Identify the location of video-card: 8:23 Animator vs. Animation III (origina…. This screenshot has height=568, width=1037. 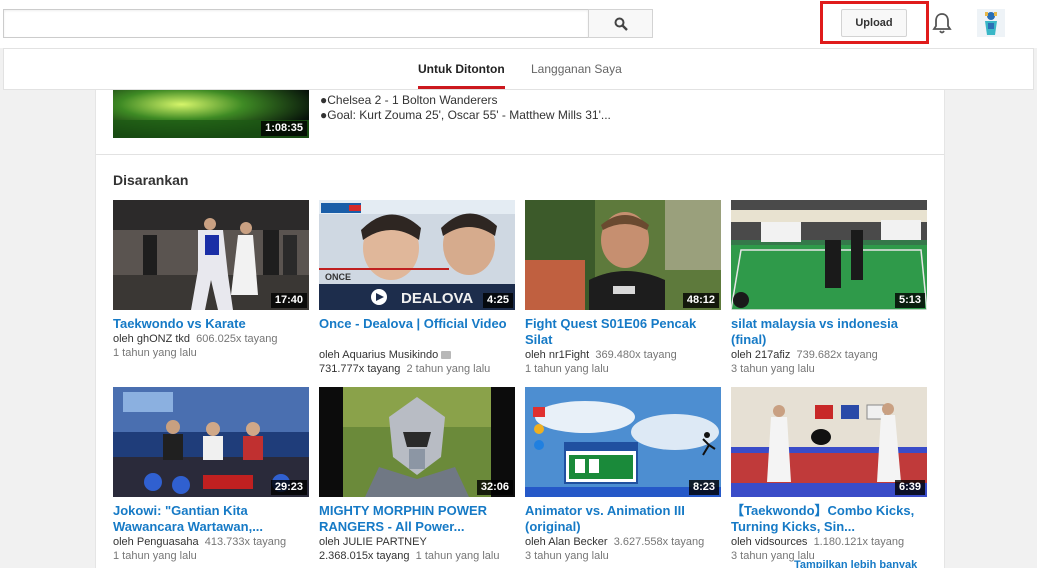
(623, 475).